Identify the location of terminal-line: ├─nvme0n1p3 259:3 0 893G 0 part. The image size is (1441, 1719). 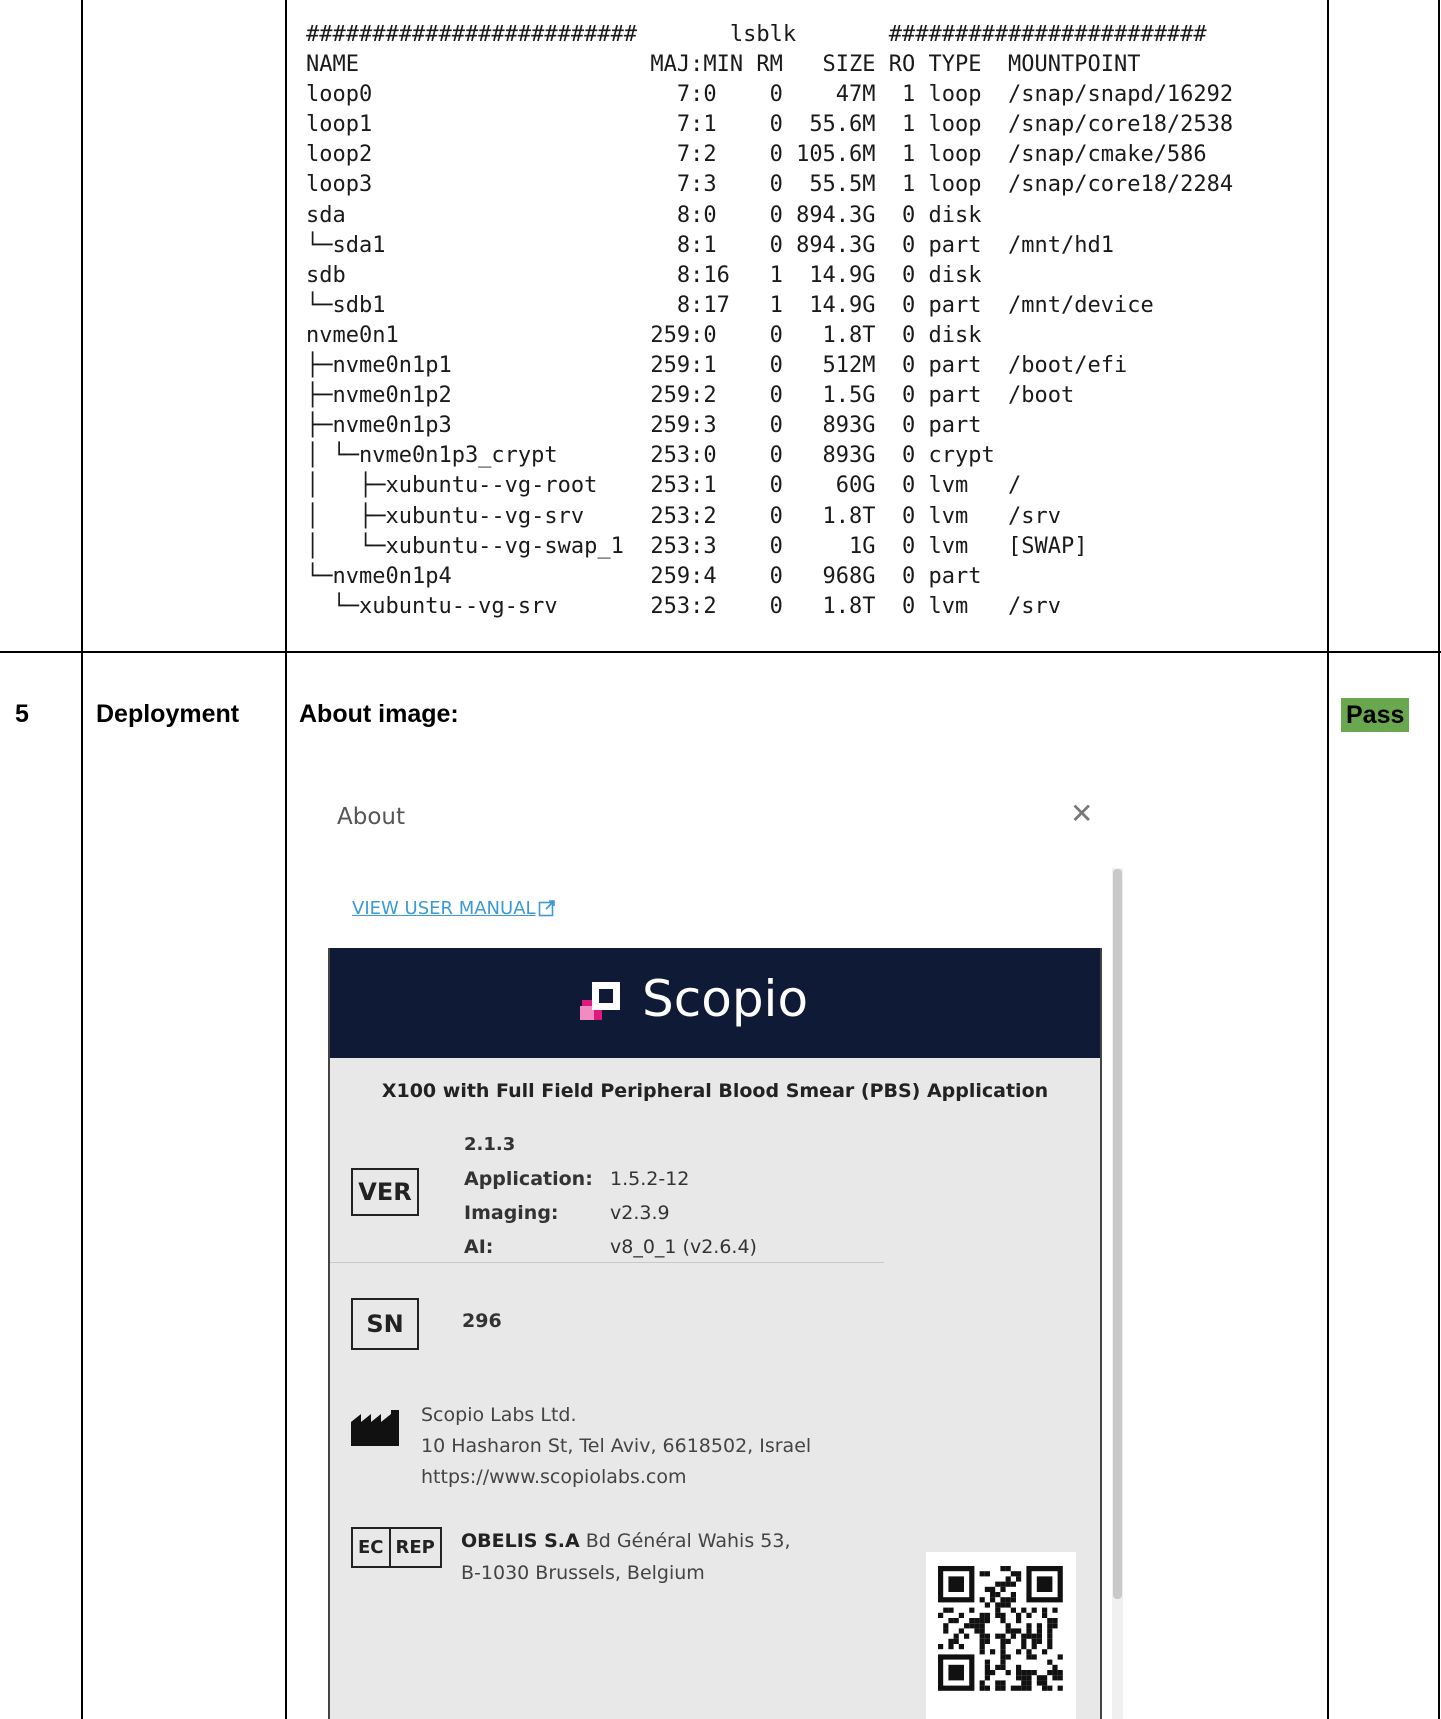
(644, 426).